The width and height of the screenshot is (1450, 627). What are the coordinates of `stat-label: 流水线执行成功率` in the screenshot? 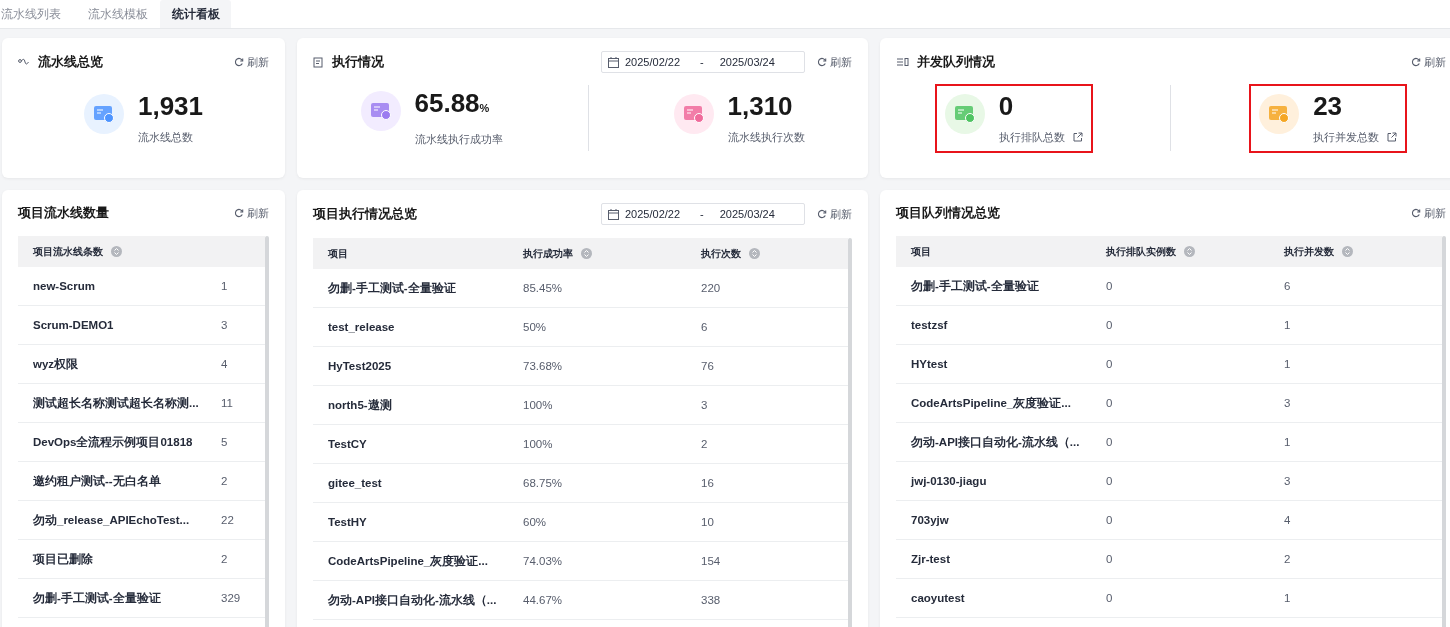 It's located at (458, 139).